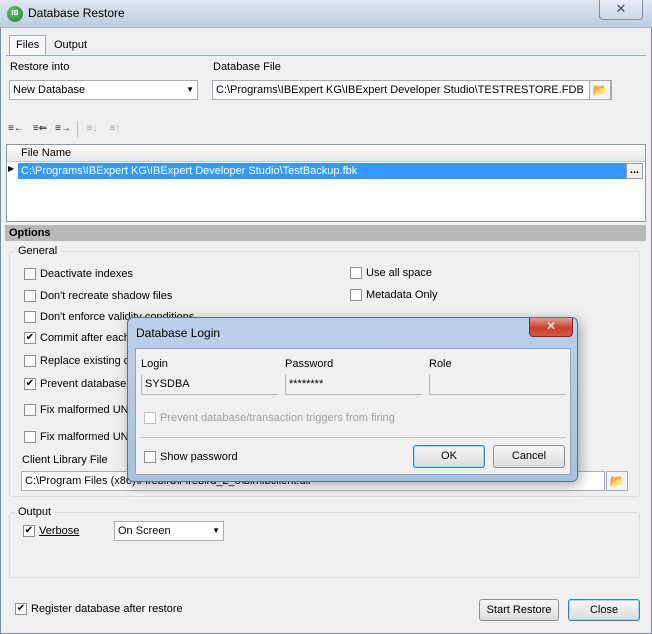 This screenshot has height=634, width=652. Describe the element at coordinates (399, 273) in the screenshot. I see `use-all-space-label: Use all space` at that location.